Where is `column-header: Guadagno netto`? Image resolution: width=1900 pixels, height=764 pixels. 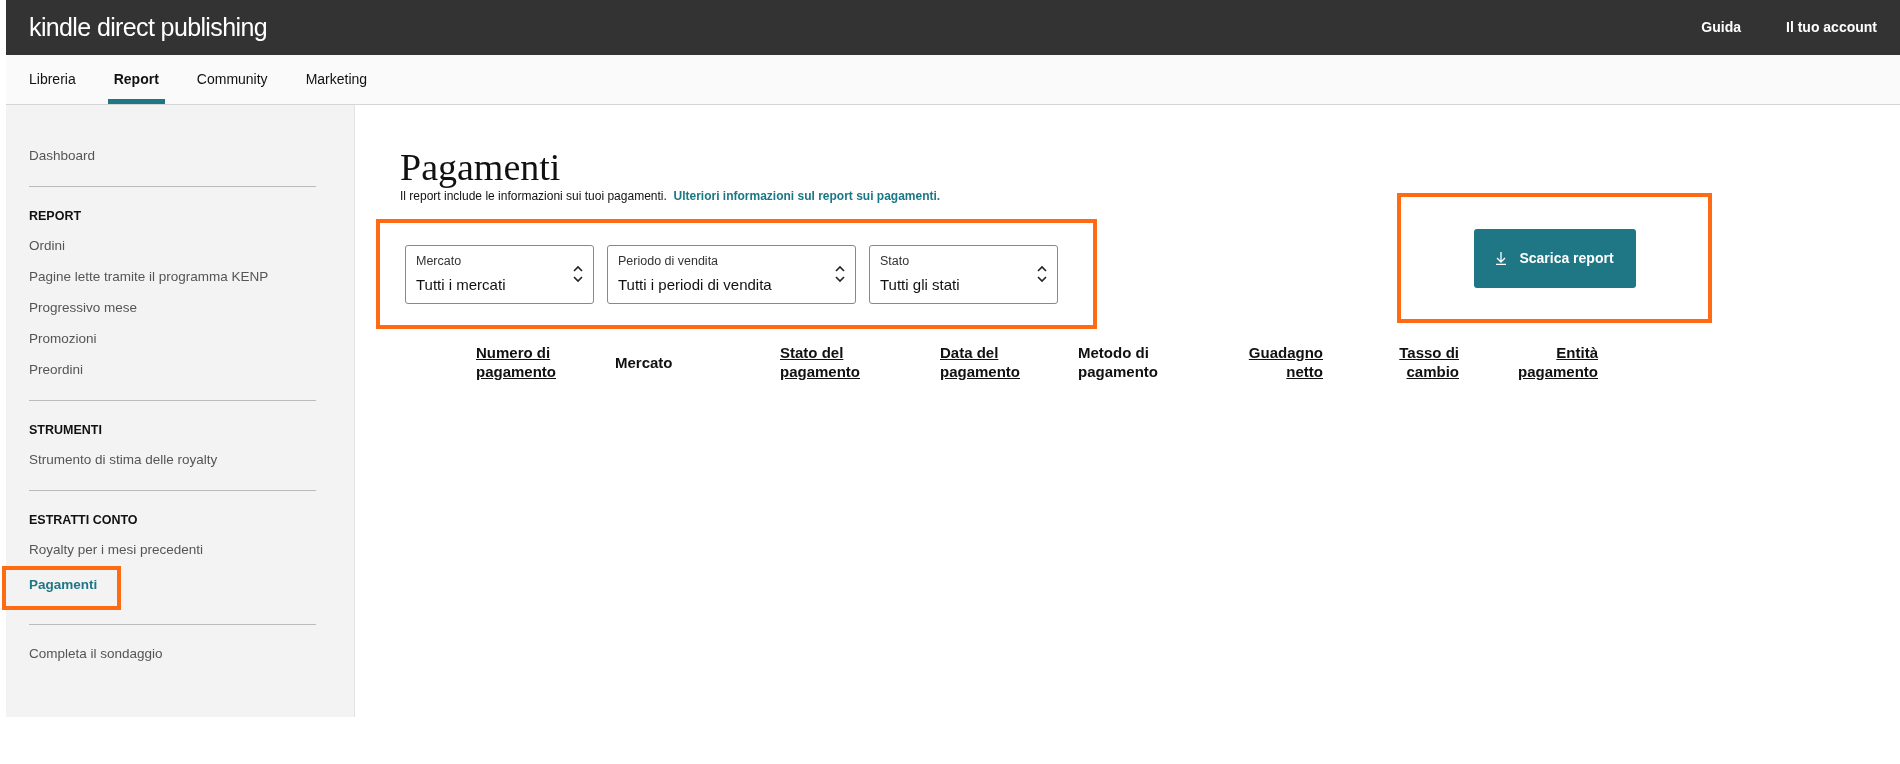 column-header: Guadagno netto is located at coordinates (1281, 362).